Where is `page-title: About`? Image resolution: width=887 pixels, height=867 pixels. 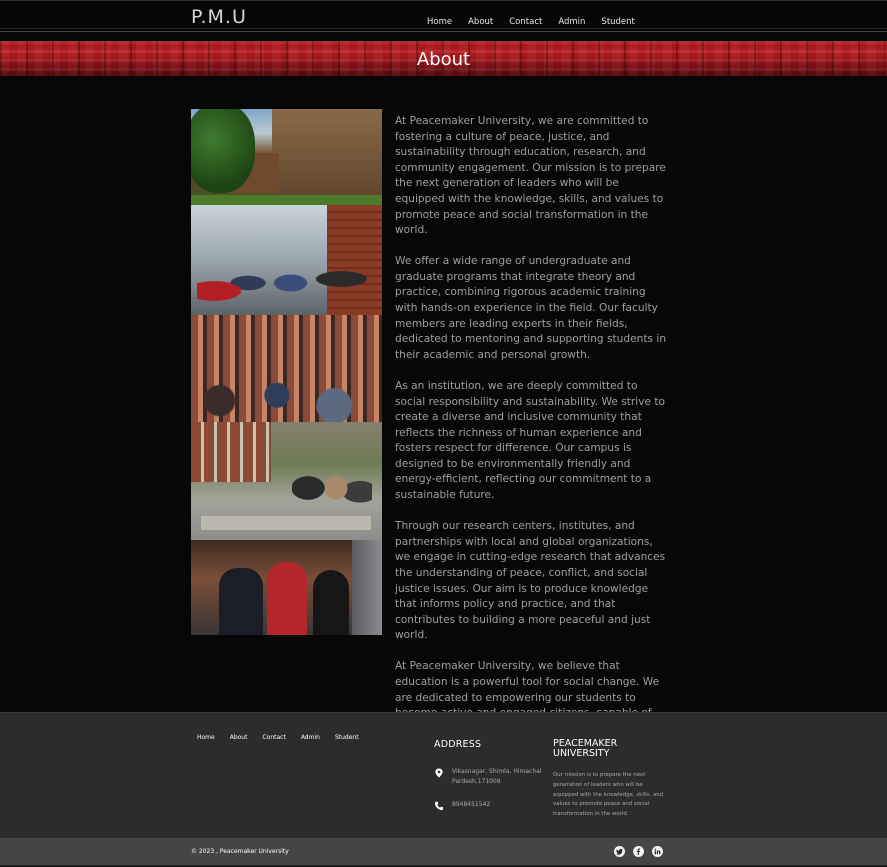 page-title: About is located at coordinates (443, 59).